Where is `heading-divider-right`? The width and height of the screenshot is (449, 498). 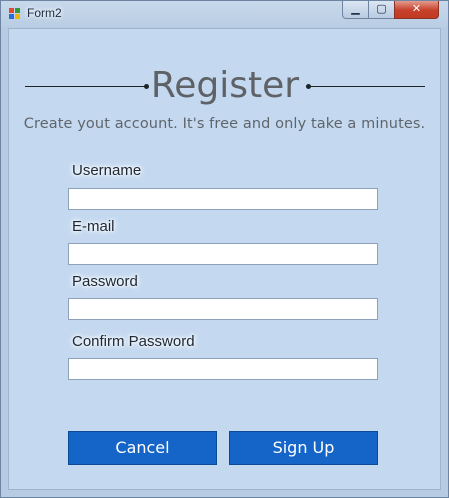
heading-divider-right is located at coordinates (365, 86).